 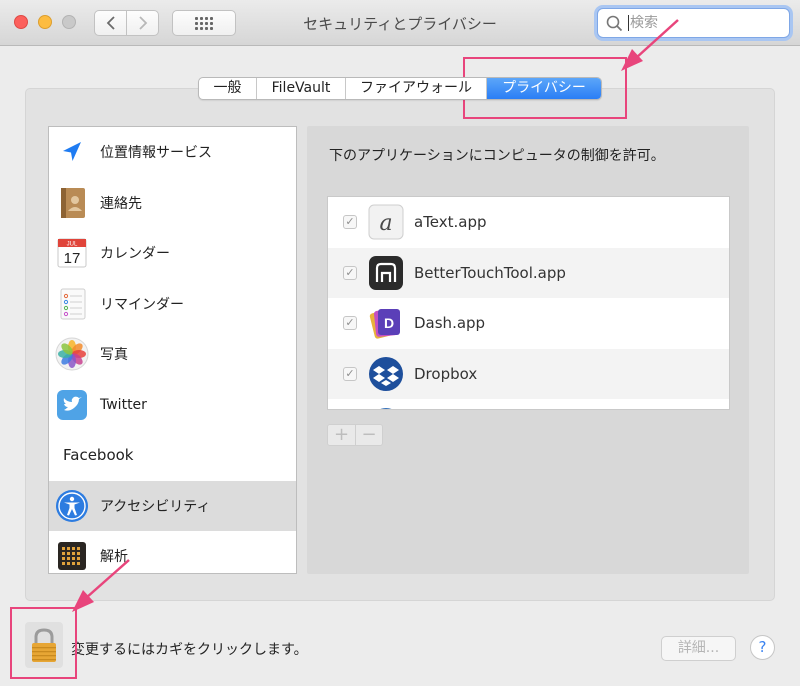 I want to click on sidebar-item-label: カレンダー, so click(x=135, y=254).